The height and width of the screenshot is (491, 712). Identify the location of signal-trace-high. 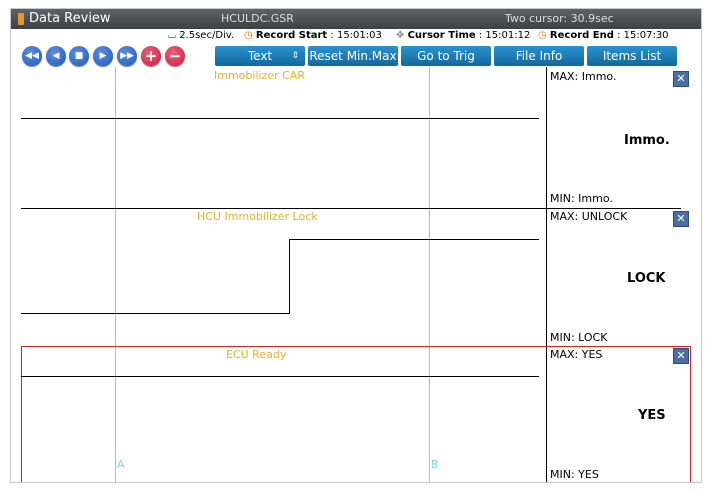
(414, 239).